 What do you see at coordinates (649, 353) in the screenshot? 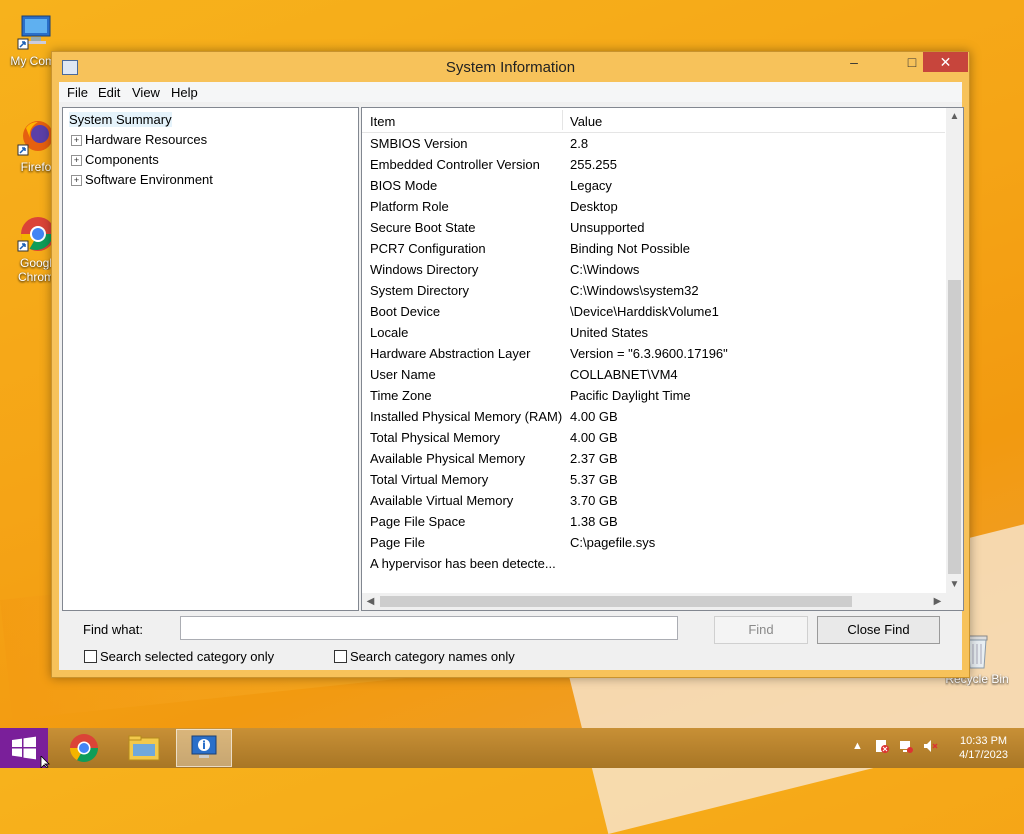
I see `row-value: Version = "6.3.9600.17196"` at bounding box center [649, 353].